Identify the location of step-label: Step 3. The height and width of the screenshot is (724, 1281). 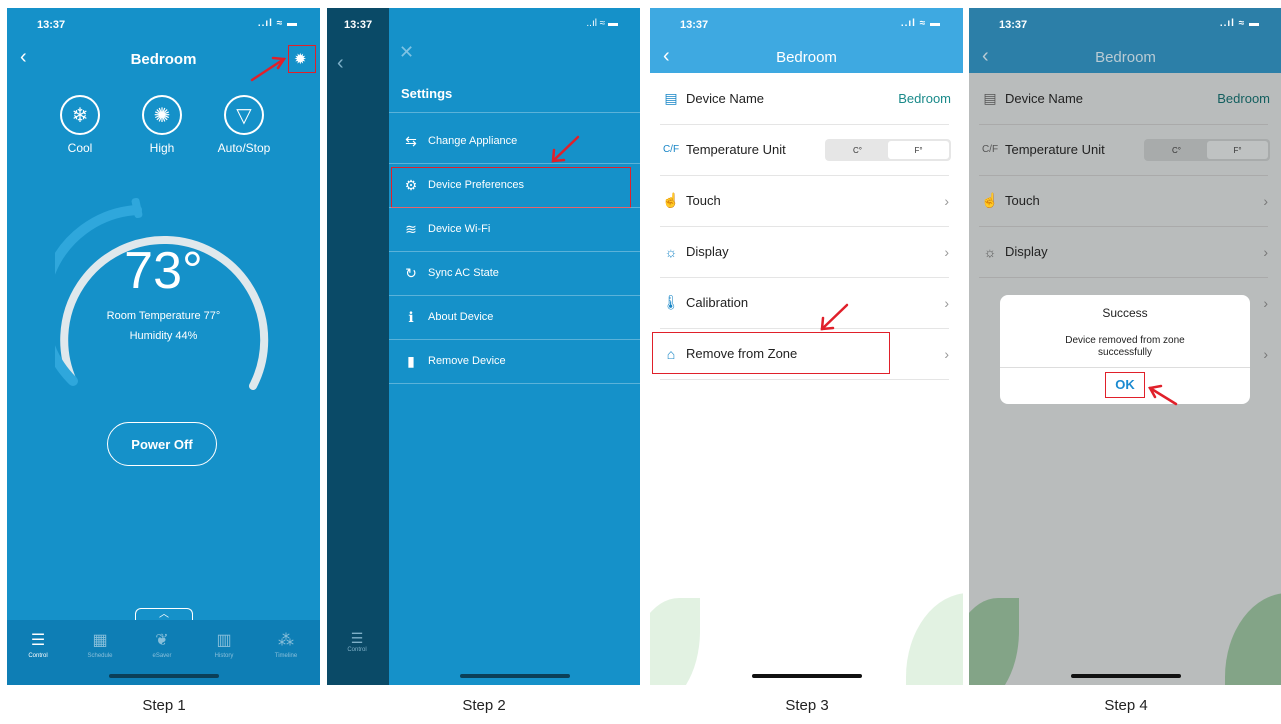
(807, 705).